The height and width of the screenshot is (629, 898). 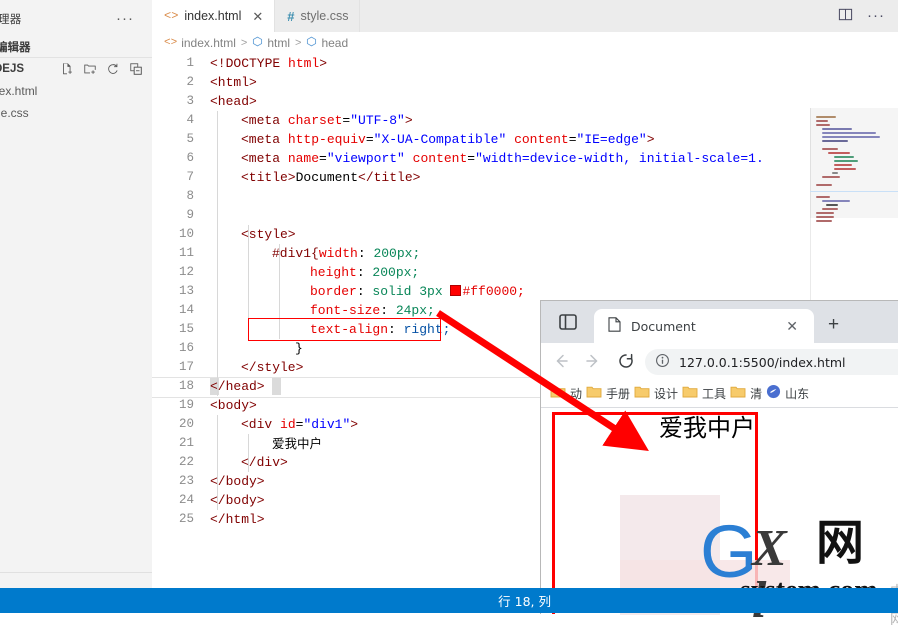 What do you see at coordinates (186, 348) in the screenshot?
I see `line-number: 16` at bounding box center [186, 348].